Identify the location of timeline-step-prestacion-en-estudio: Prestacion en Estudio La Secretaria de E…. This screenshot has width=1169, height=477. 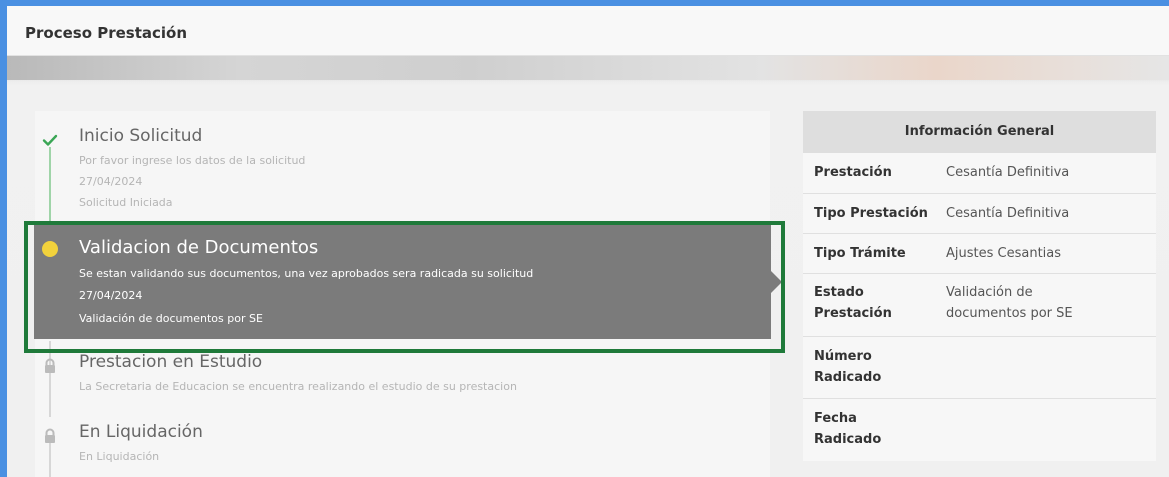
(402, 377).